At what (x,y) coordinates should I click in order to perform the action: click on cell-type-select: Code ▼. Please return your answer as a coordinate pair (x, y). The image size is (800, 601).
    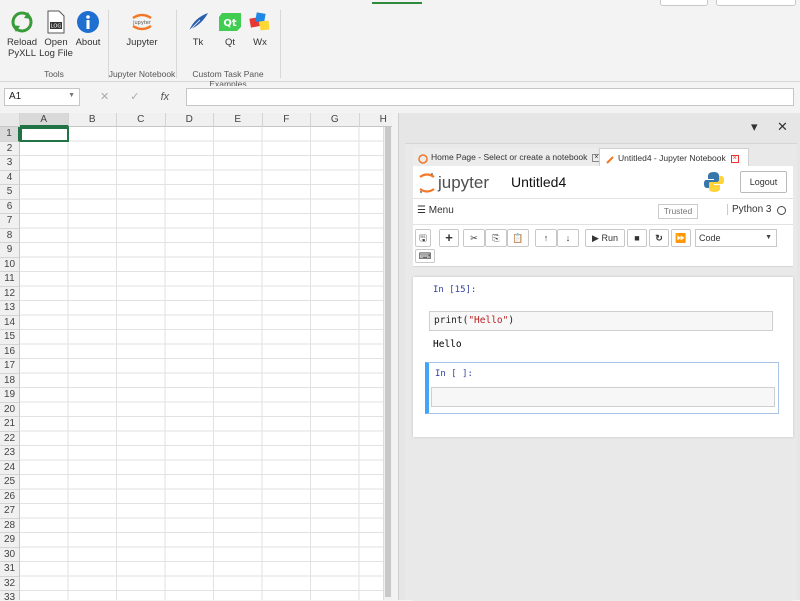
    Looking at the image, I should click on (736, 238).